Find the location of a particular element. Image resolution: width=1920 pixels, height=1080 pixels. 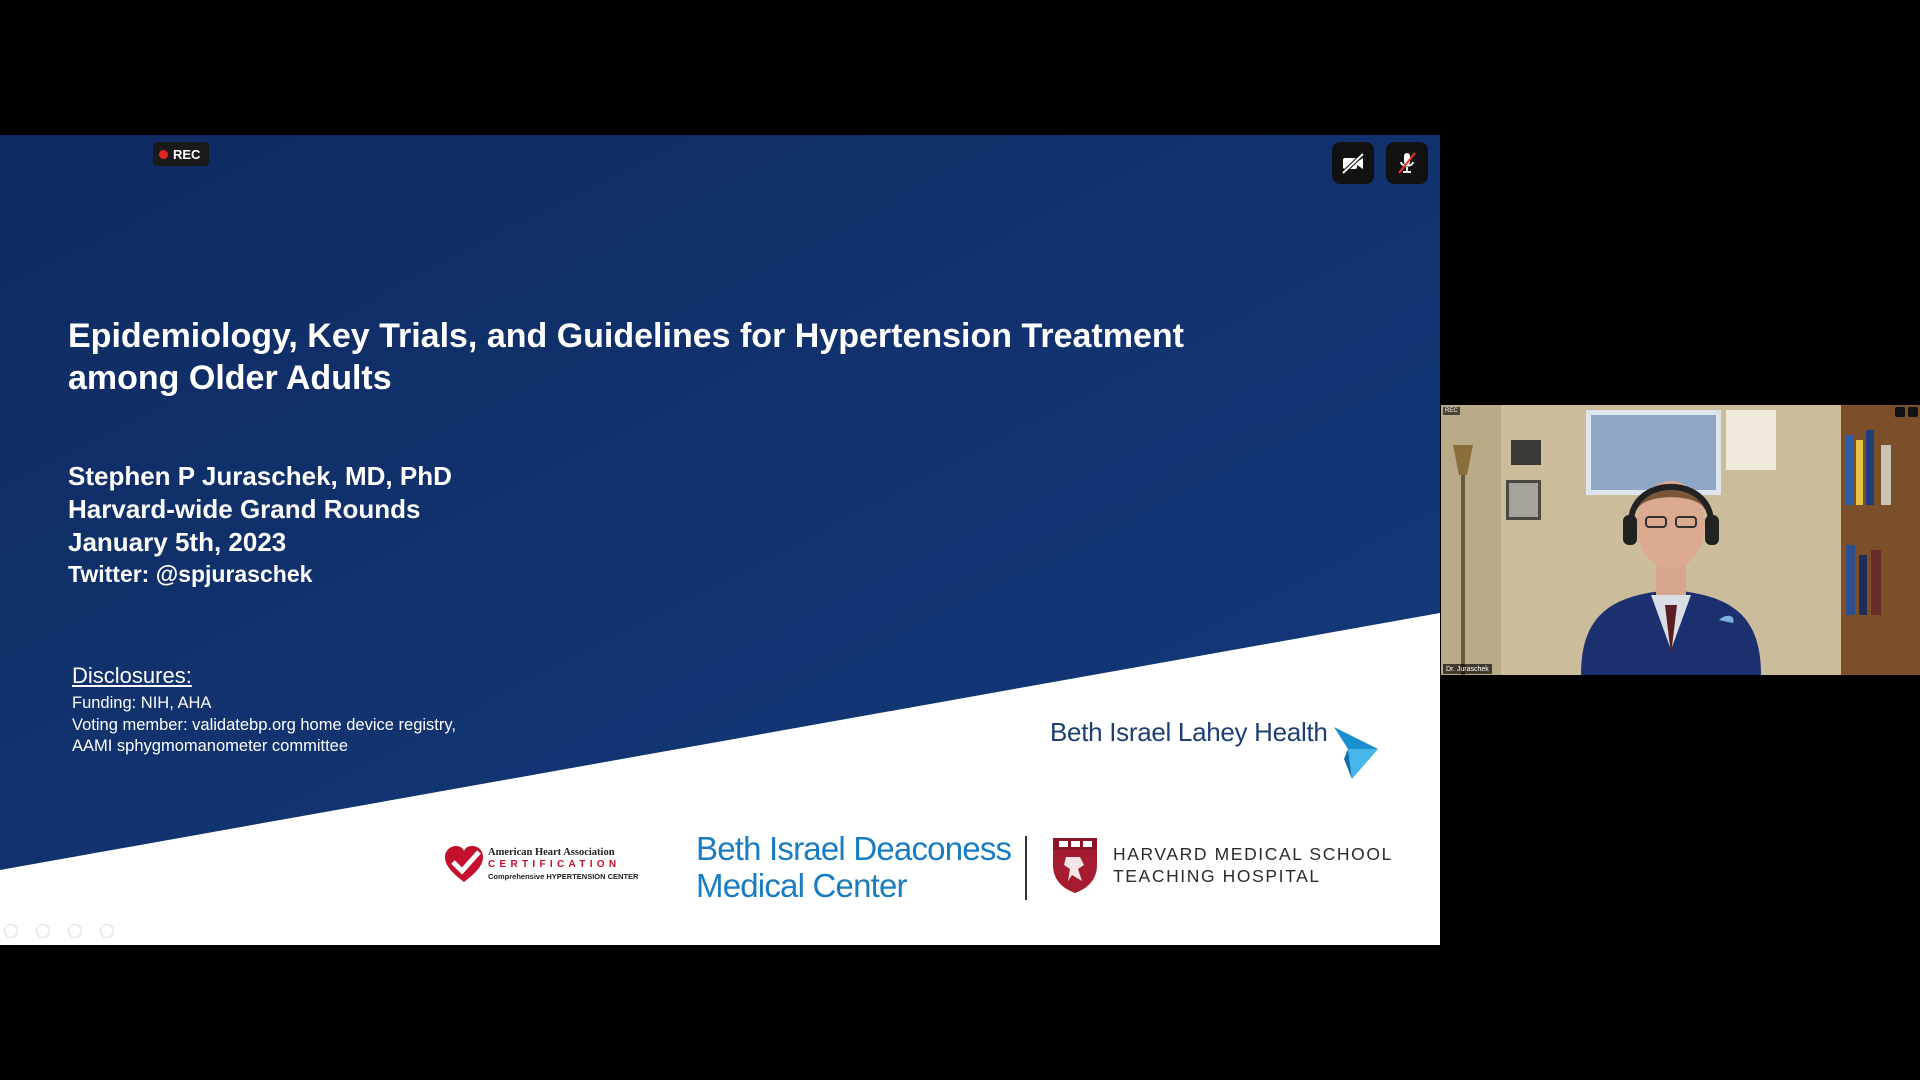

video-off-icon is located at coordinates (1353, 163).